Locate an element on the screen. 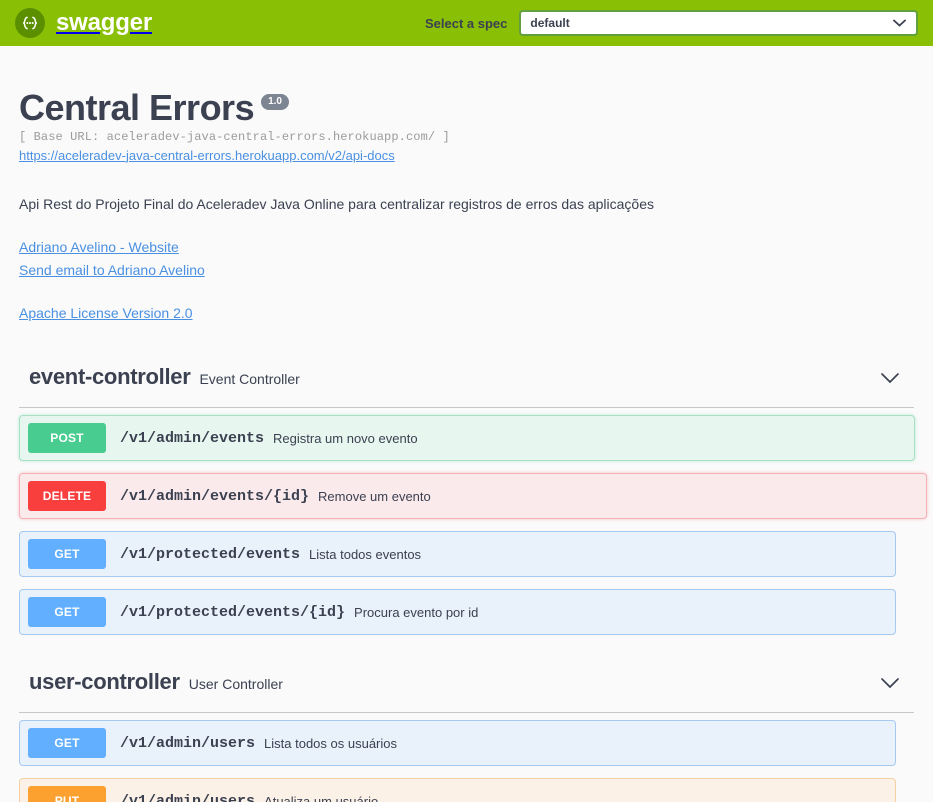  spec-select: default is located at coordinates (718, 23).